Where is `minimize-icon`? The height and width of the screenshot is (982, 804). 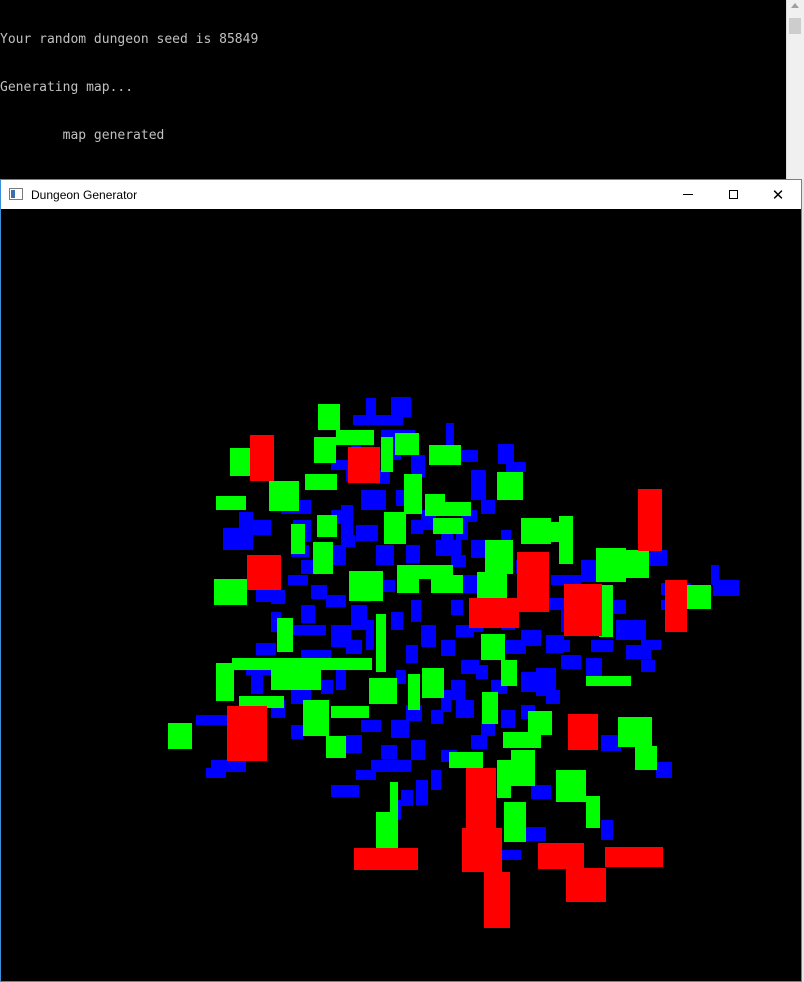 minimize-icon is located at coordinates (688, 194).